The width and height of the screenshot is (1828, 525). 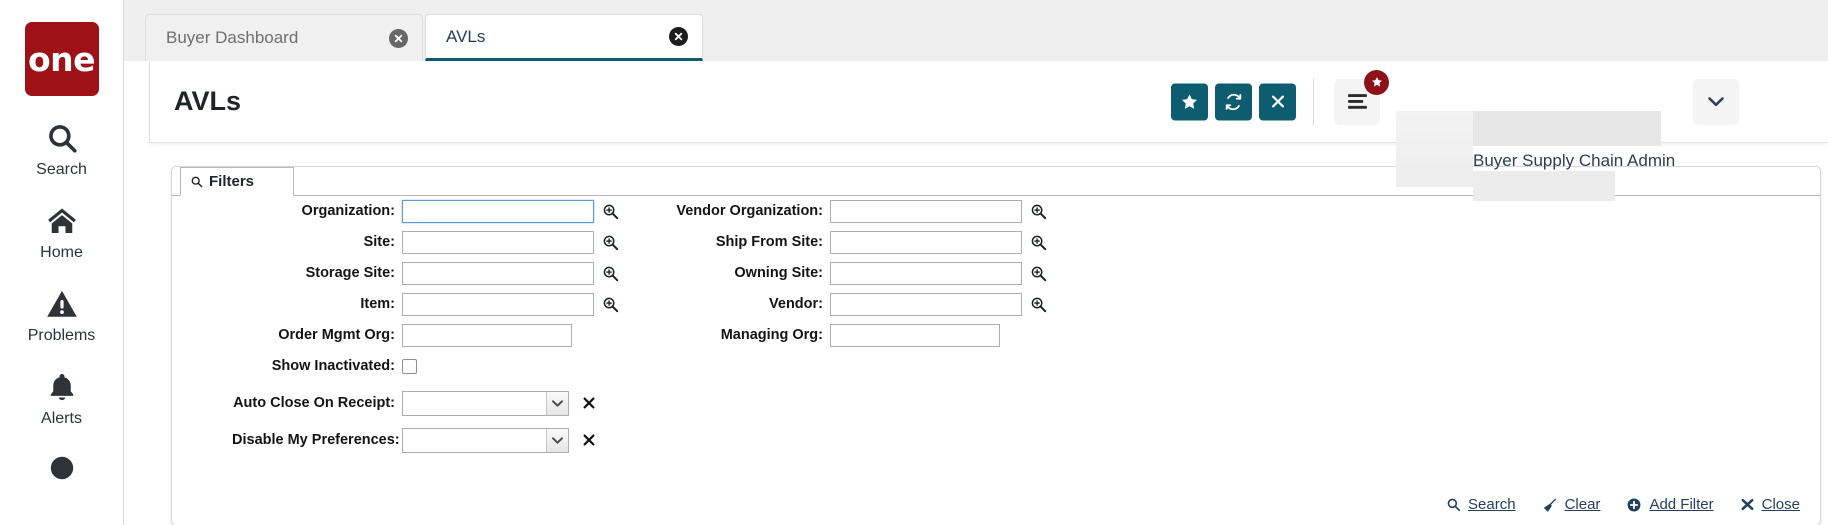 What do you see at coordinates (485, 440) in the screenshot?
I see `disable-my-preferences-select` at bounding box center [485, 440].